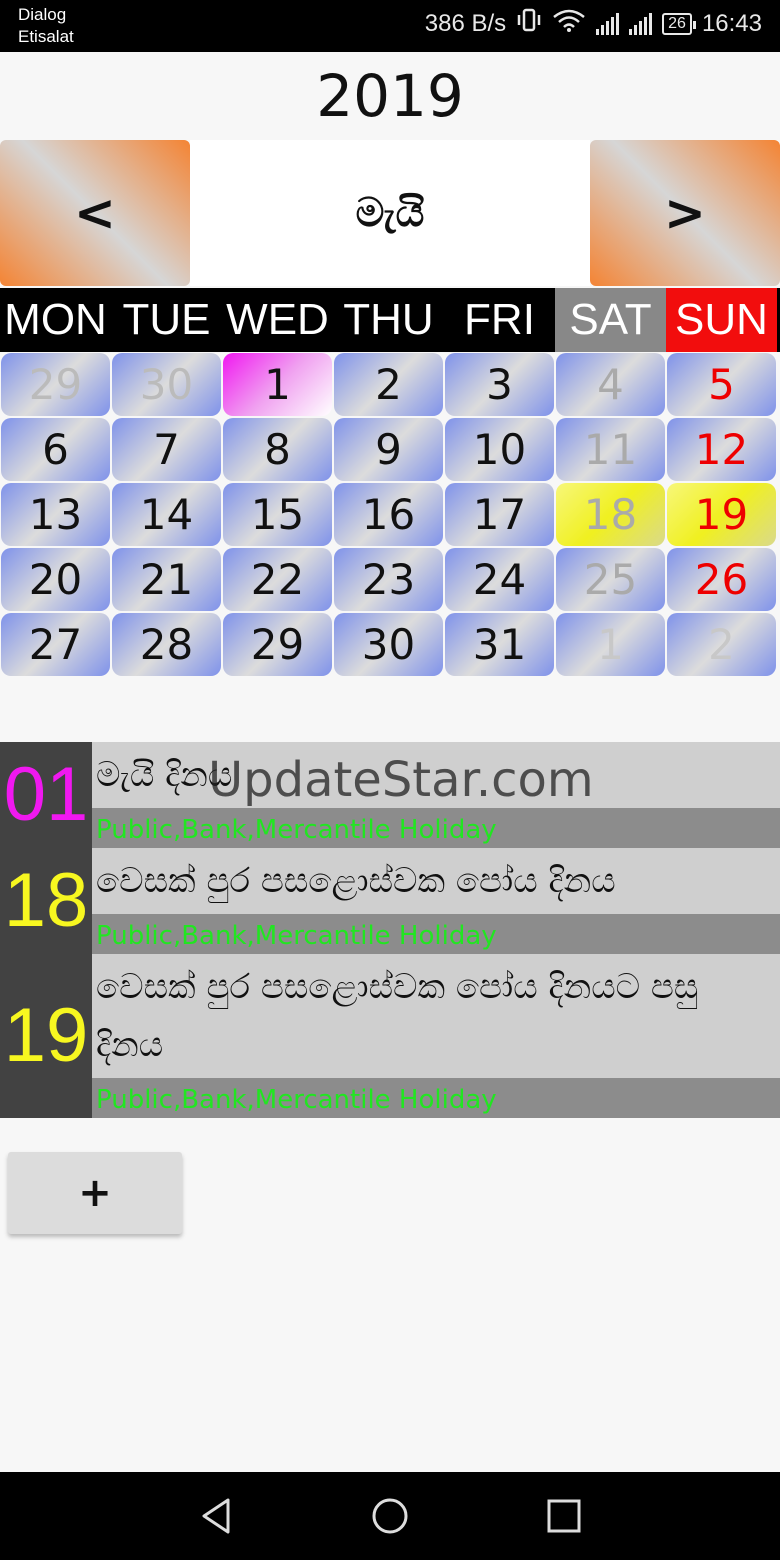 The width and height of the screenshot is (780, 1560). I want to click on clock: 16:43, so click(731, 23).